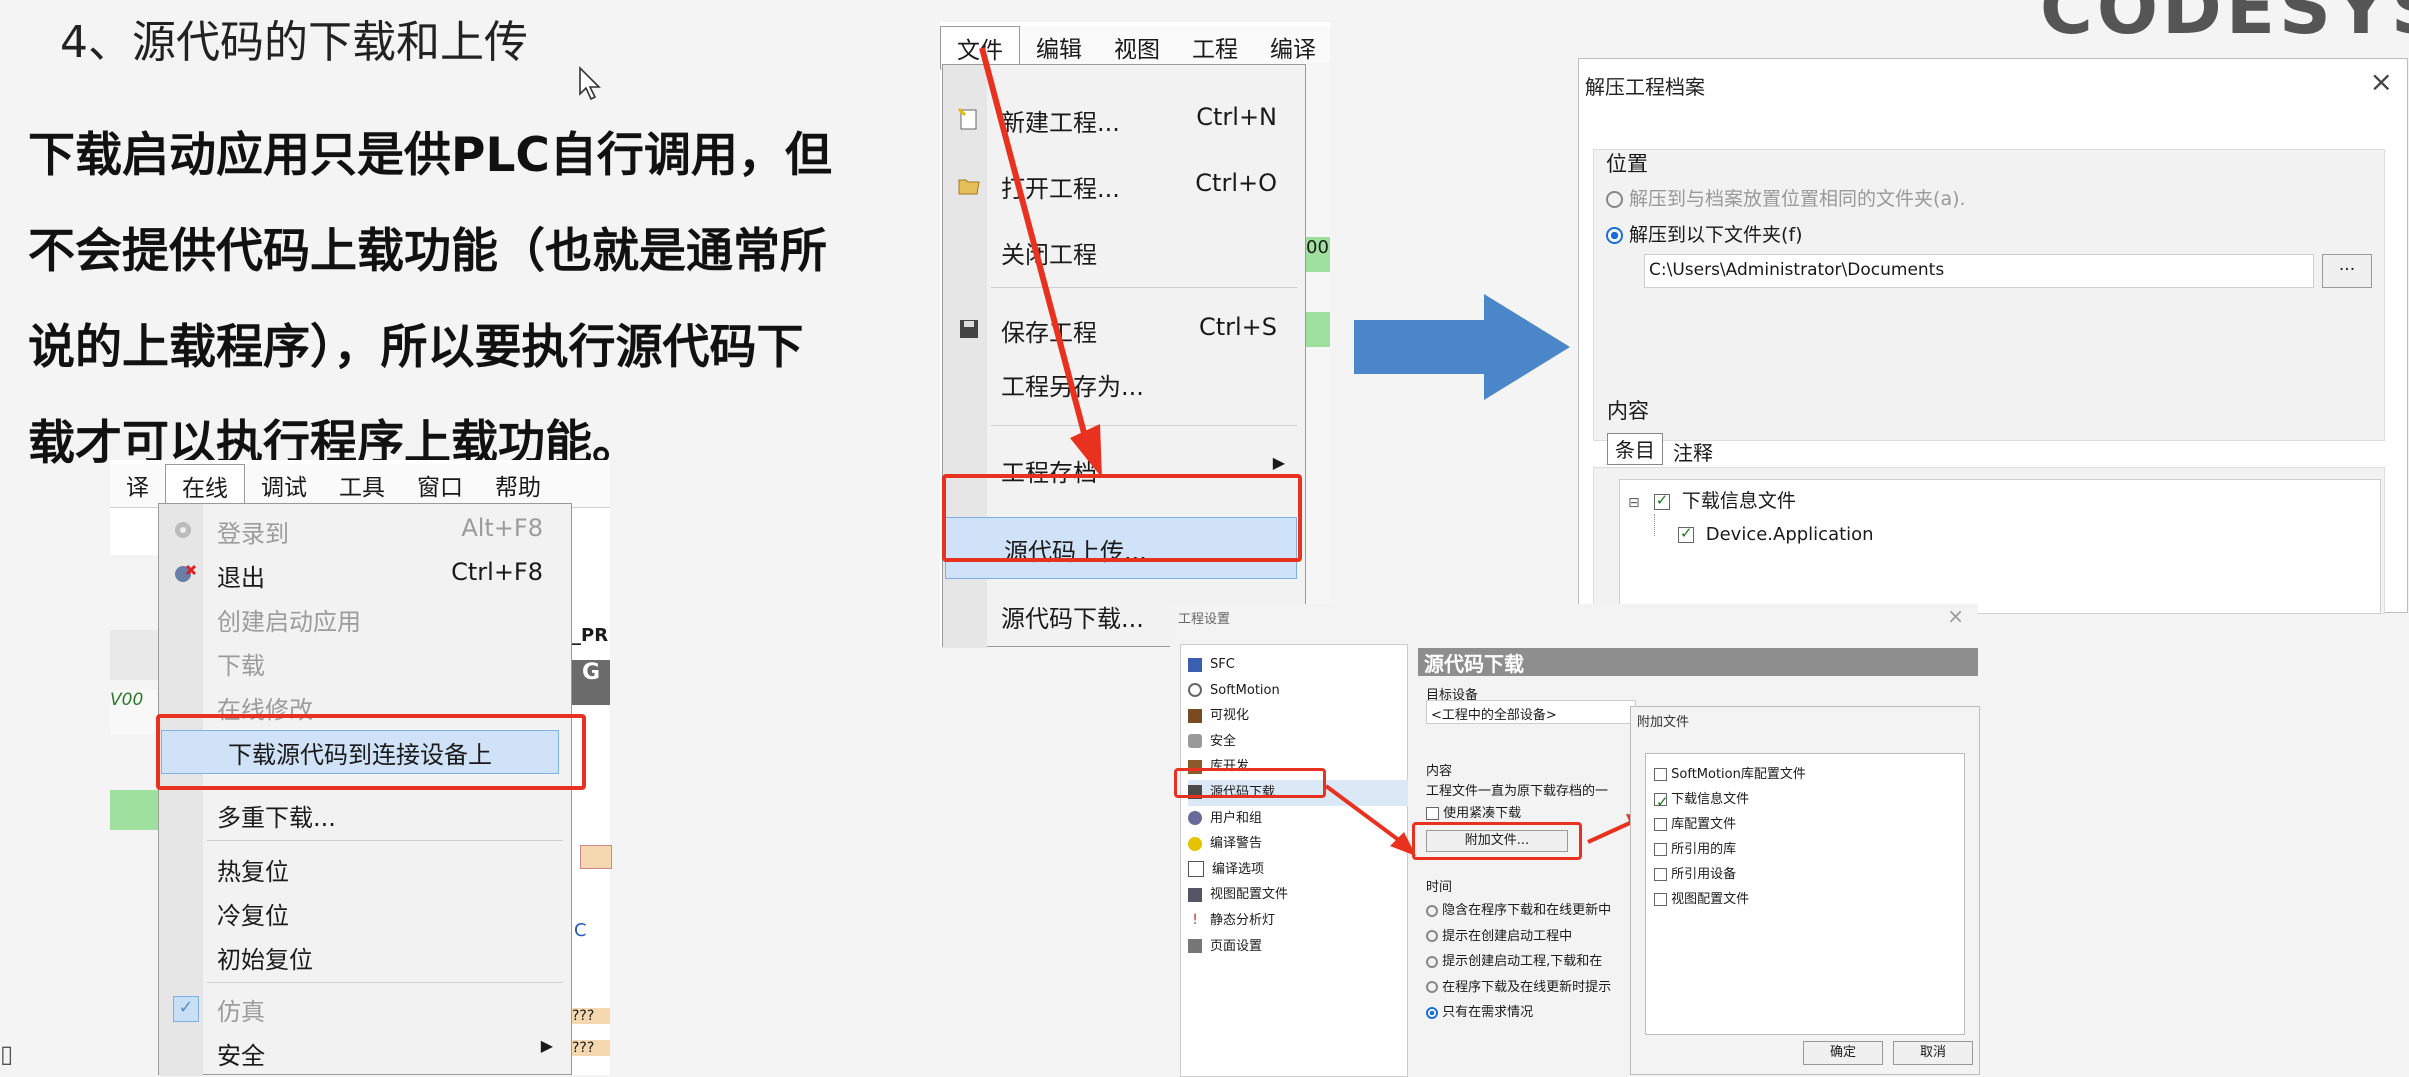  I want to click on login-icon, so click(183, 530).